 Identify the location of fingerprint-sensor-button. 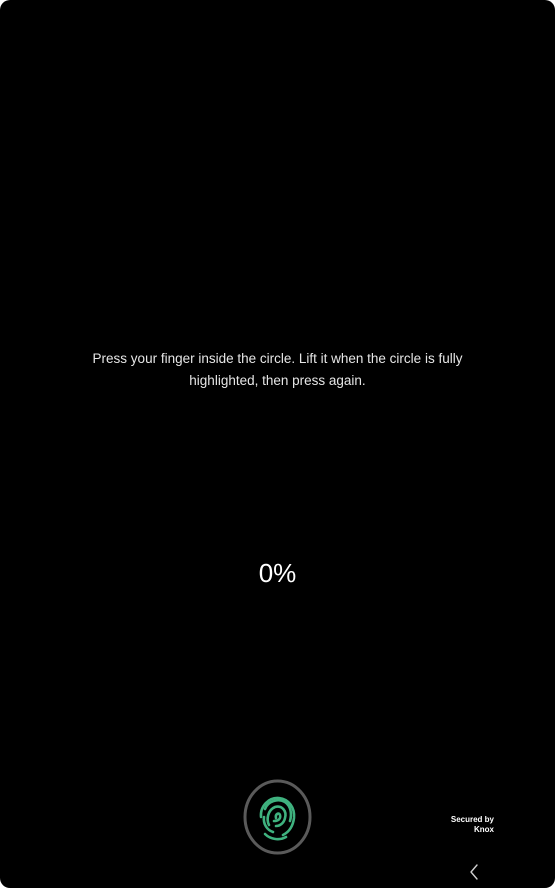
(277, 817).